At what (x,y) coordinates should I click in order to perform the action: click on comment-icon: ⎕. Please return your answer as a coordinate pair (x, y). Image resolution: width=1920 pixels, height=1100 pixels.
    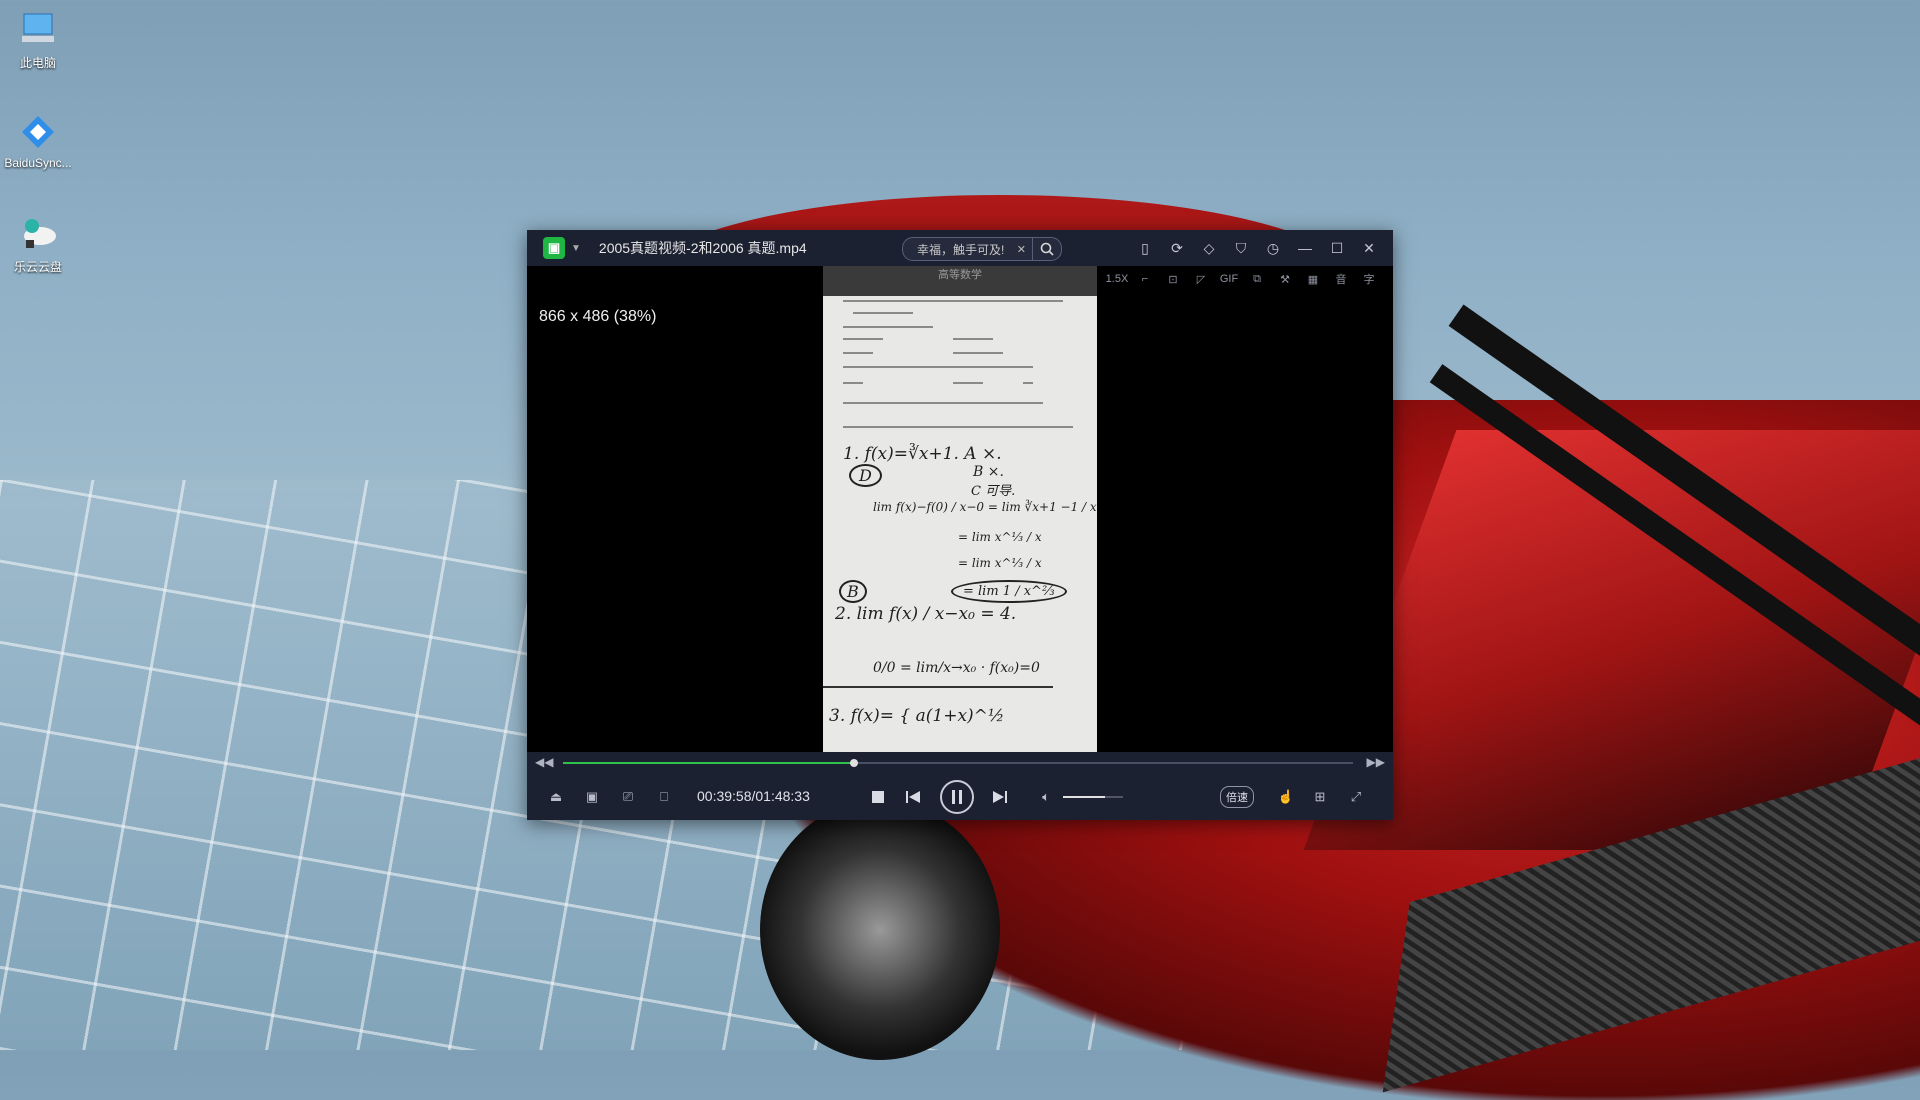
    Looking at the image, I should click on (664, 797).